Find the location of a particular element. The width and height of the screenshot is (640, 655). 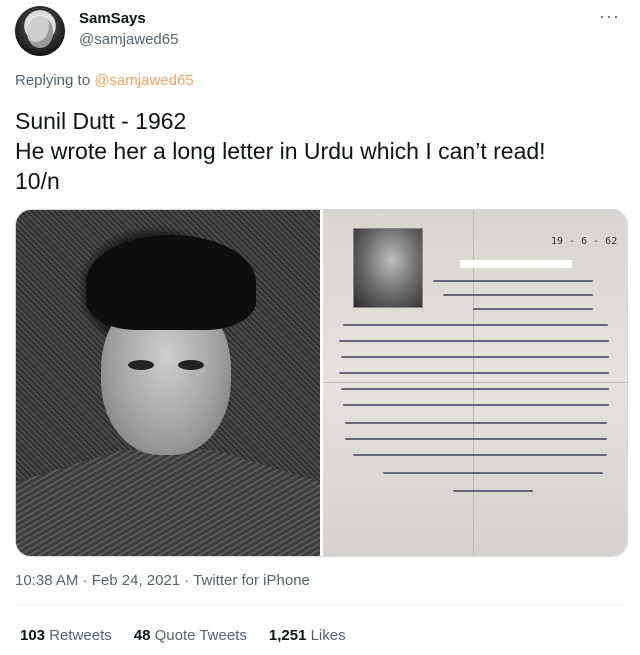

author-handle: @samjawed65 is located at coordinates (128, 39).